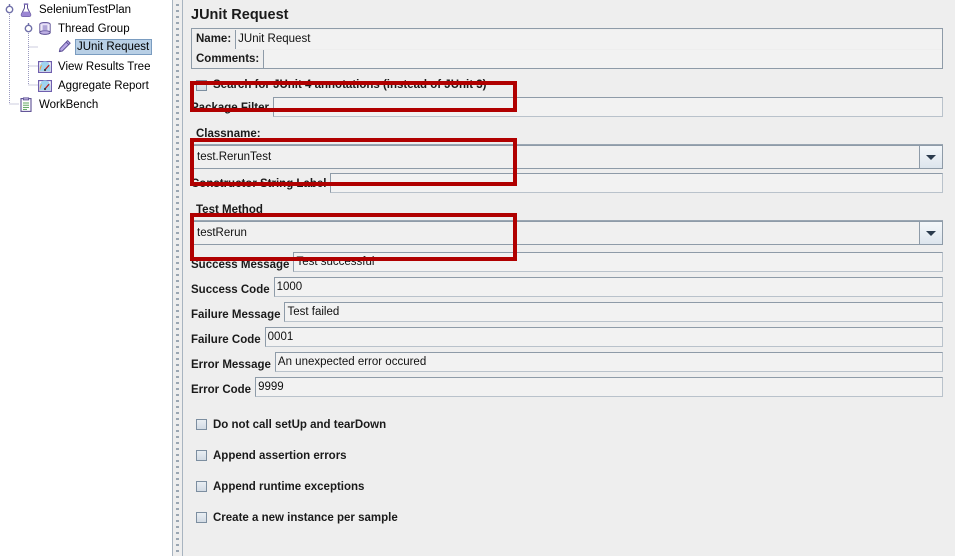 The width and height of the screenshot is (955, 556). I want to click on new-instance-per-sample-label: Create a new instance per sample, so click(305, 517).